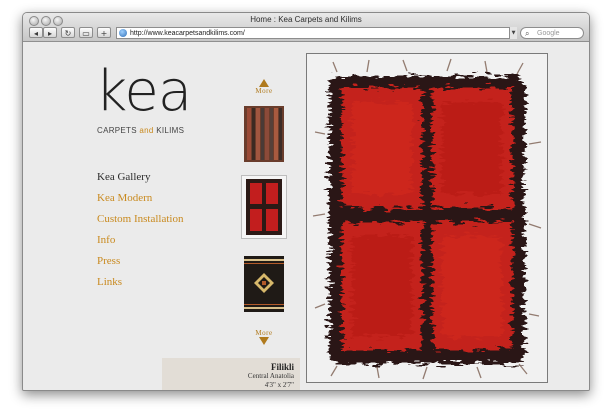 This screenshot has width=611, height=420. I want to click on arrow-down-icon, so click(264, 341).